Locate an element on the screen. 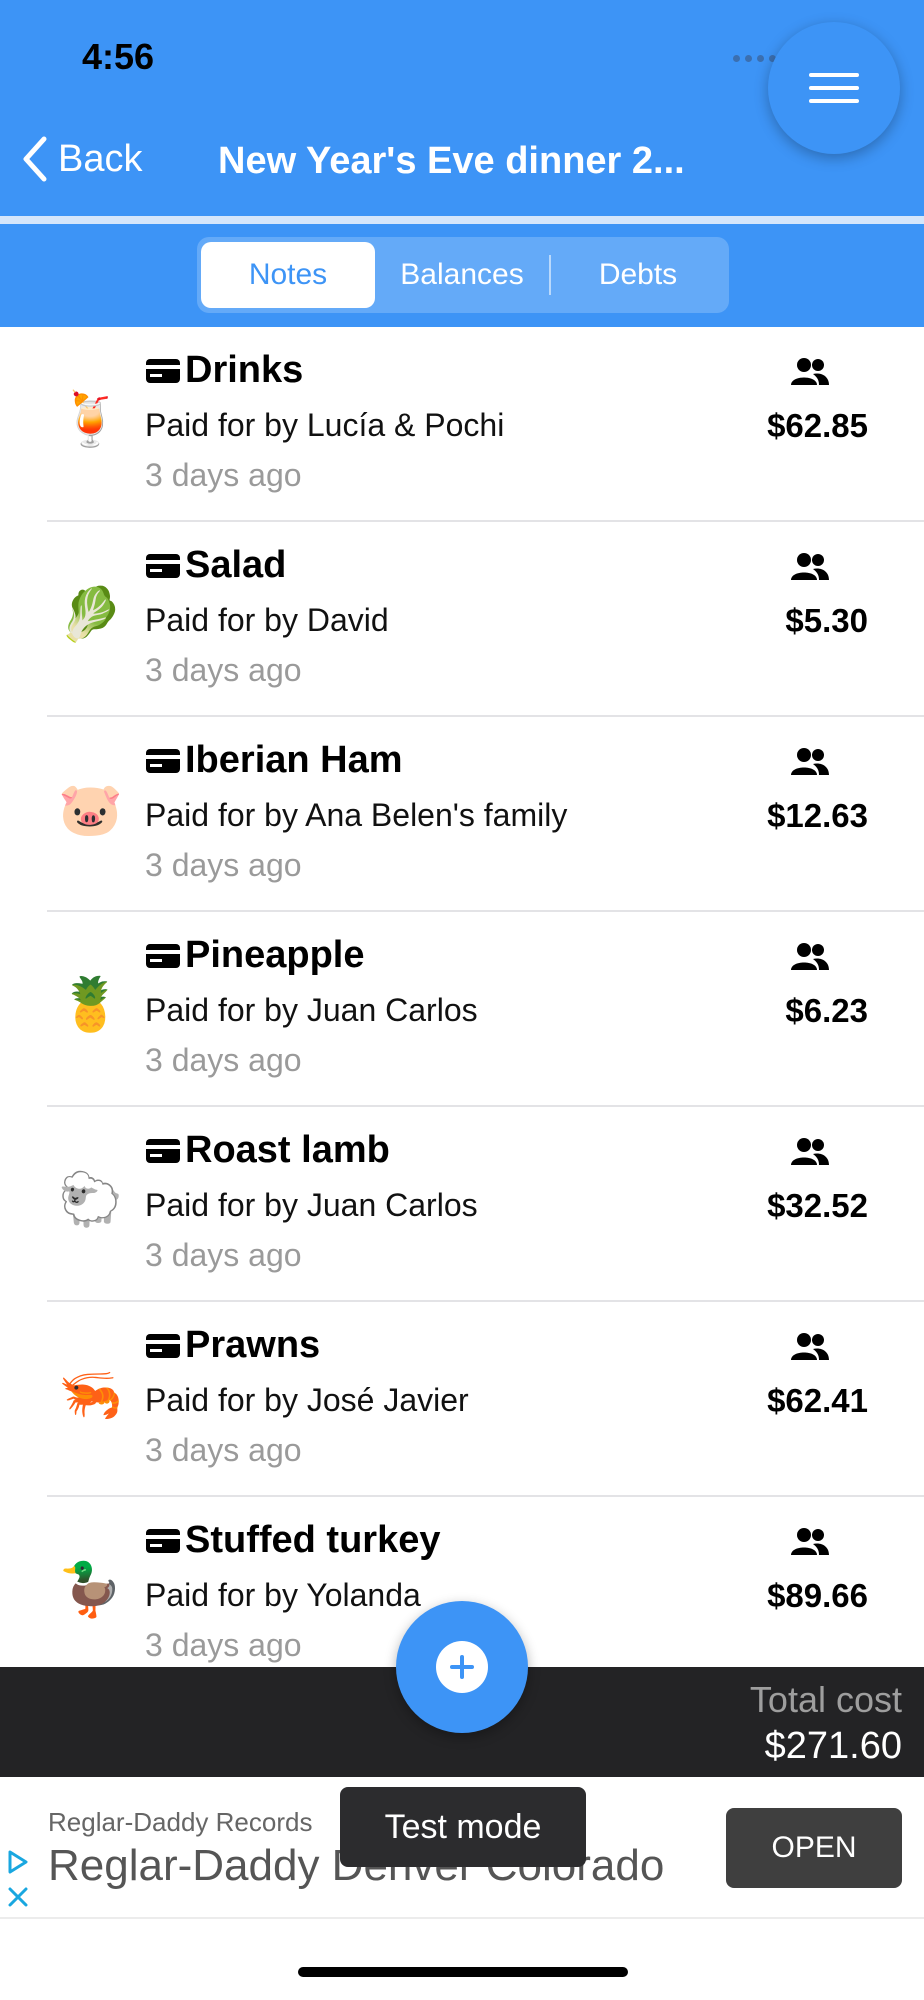 Image resolution: width=924 pixels, height=2000 pixels. pig-icon: 🐷 is located at coordinates (90, 810).